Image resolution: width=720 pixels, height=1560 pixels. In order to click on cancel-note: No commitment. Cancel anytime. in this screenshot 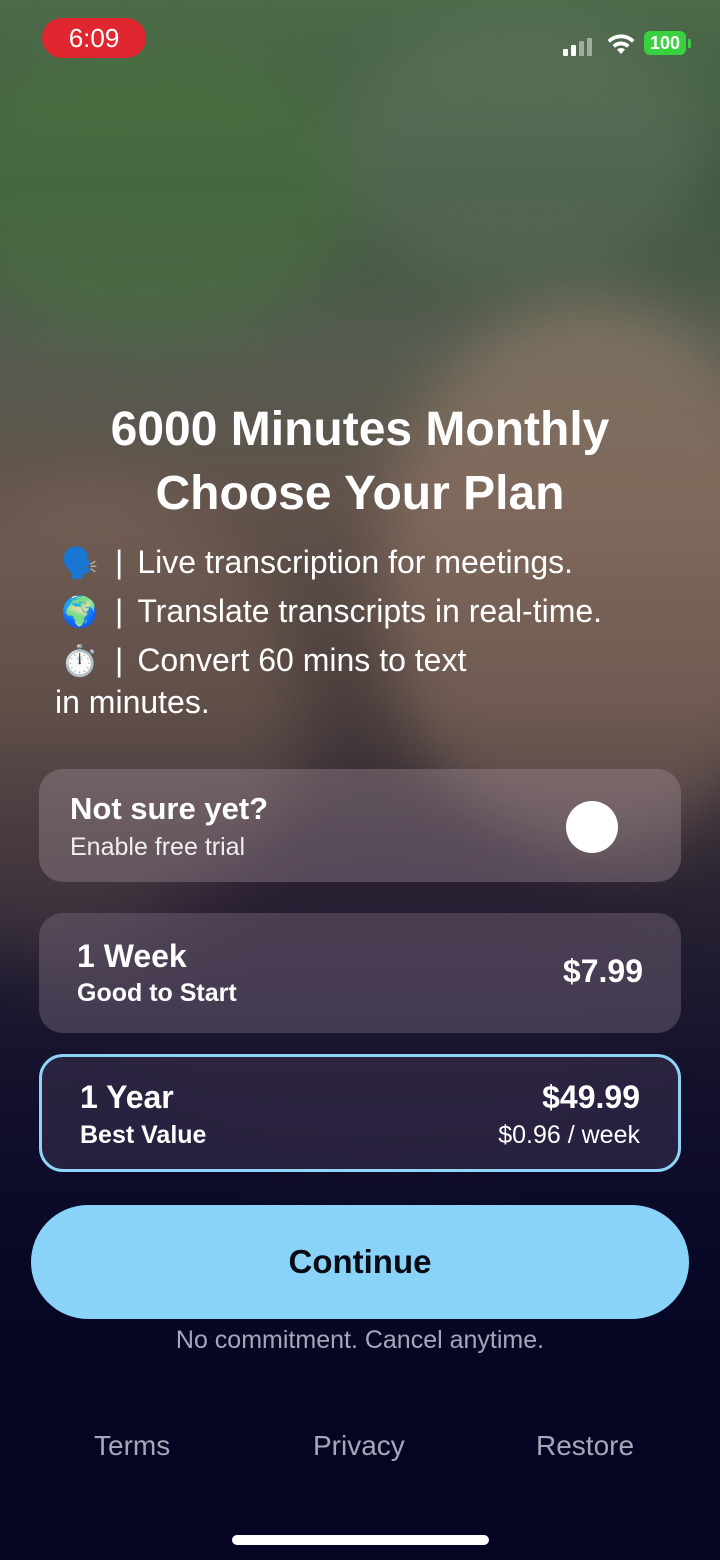, I will do `click(360, 1340)`.